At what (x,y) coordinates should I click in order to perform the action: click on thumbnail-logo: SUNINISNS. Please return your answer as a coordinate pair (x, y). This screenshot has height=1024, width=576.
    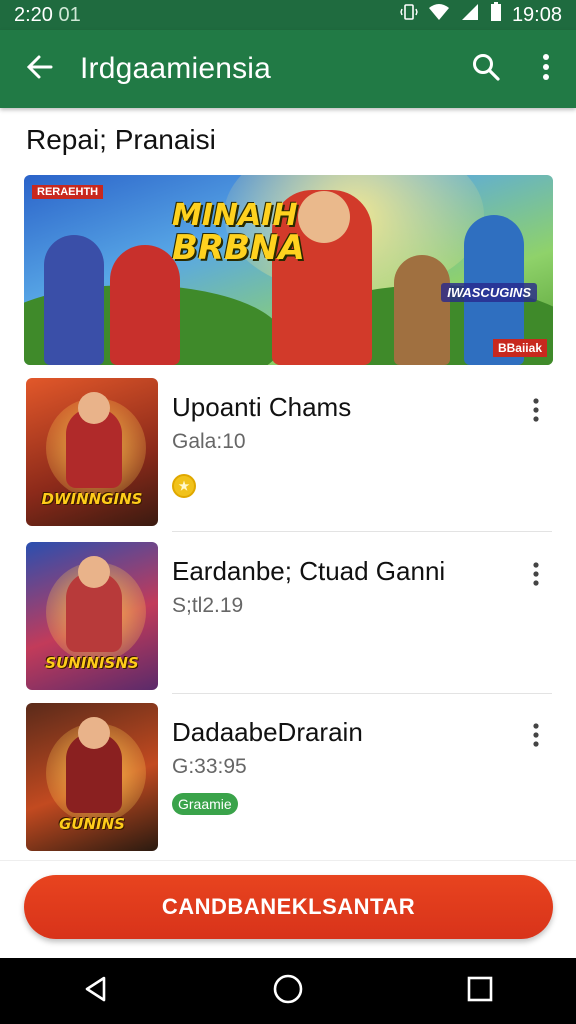
    Looking at the image, I should click on (92, 663).